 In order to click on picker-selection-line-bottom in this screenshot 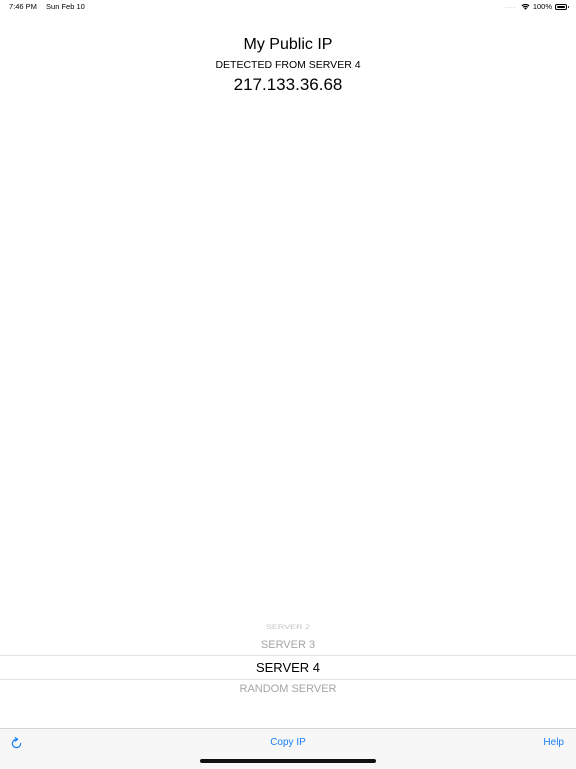, I will do `click(288, 679)`.